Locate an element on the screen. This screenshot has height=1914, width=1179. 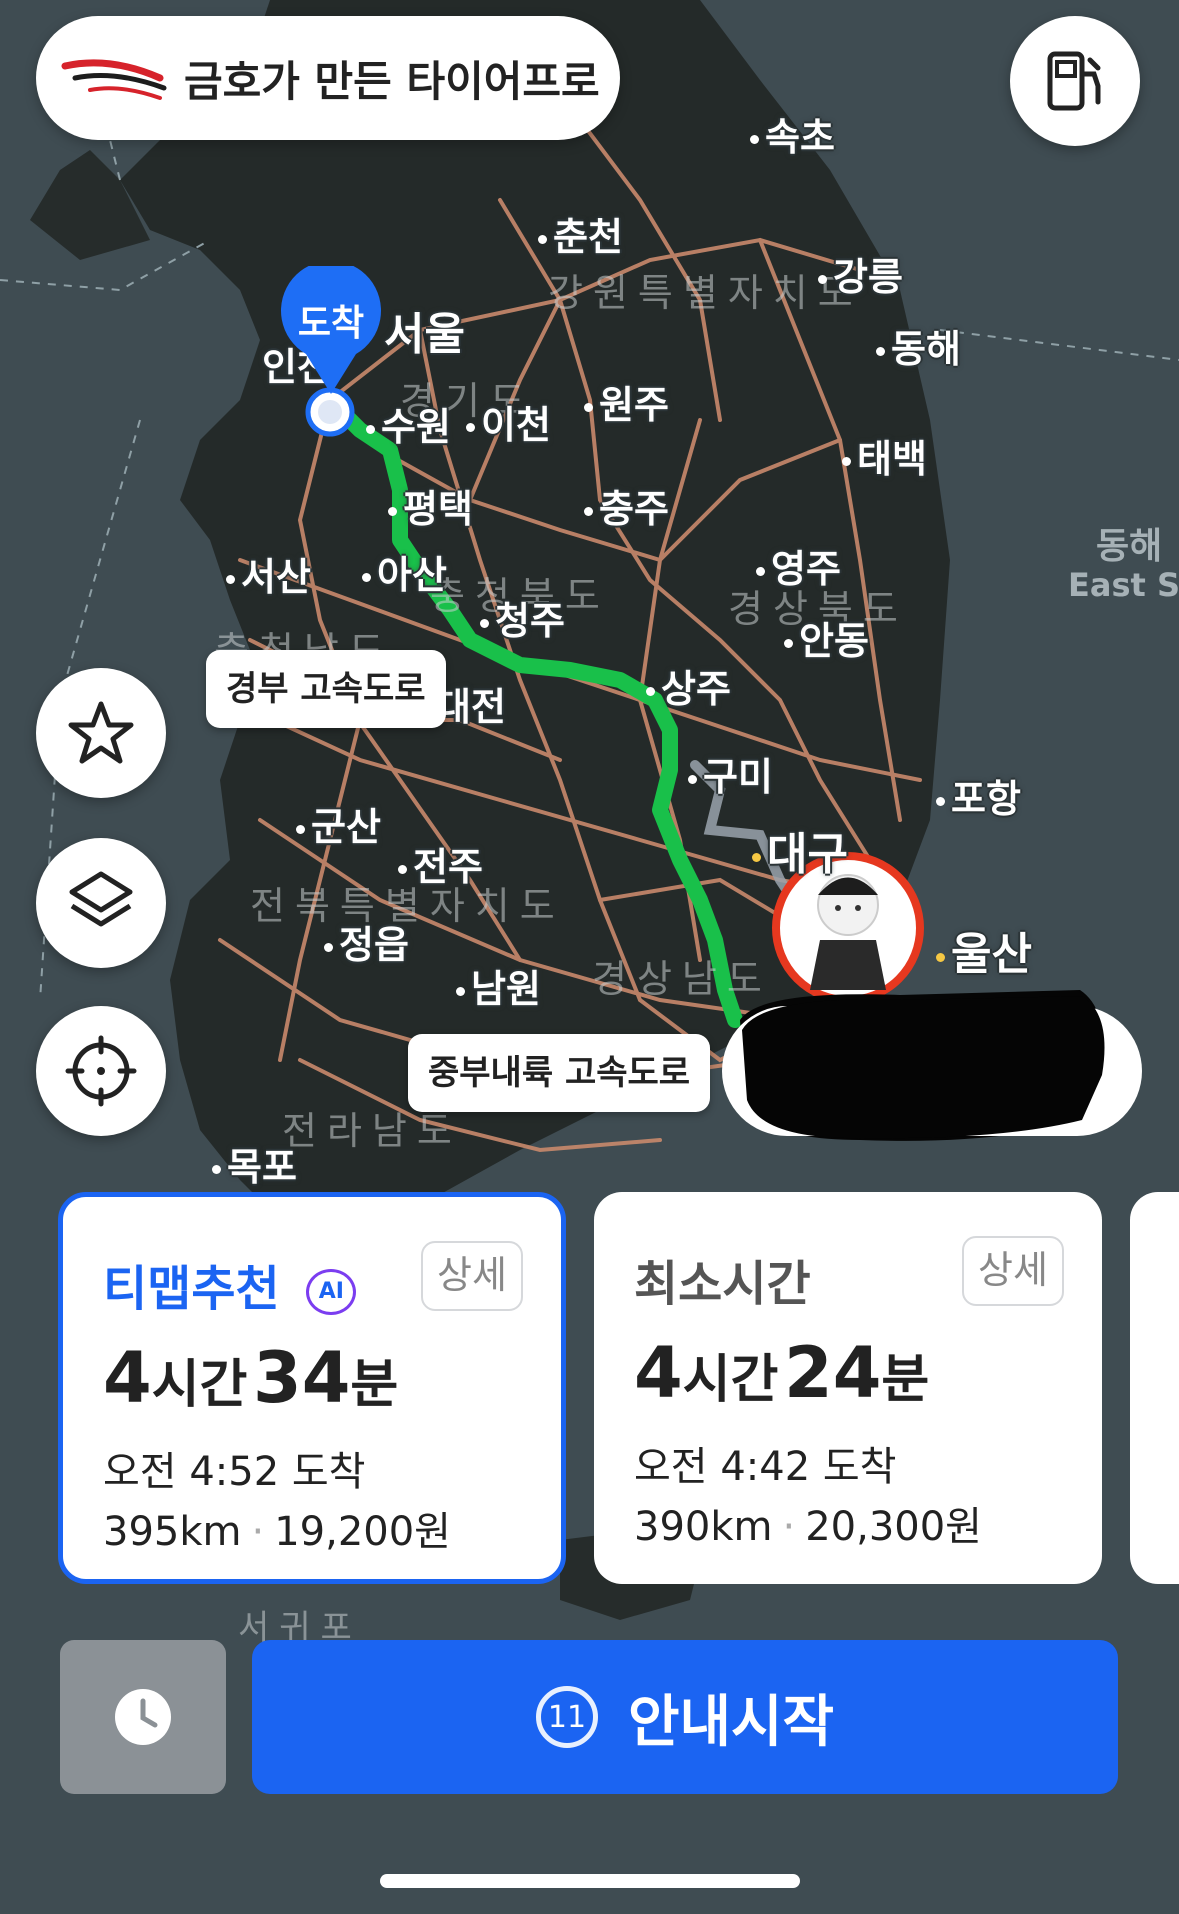
city-label: 전주 is located at coordinates (440, 863).